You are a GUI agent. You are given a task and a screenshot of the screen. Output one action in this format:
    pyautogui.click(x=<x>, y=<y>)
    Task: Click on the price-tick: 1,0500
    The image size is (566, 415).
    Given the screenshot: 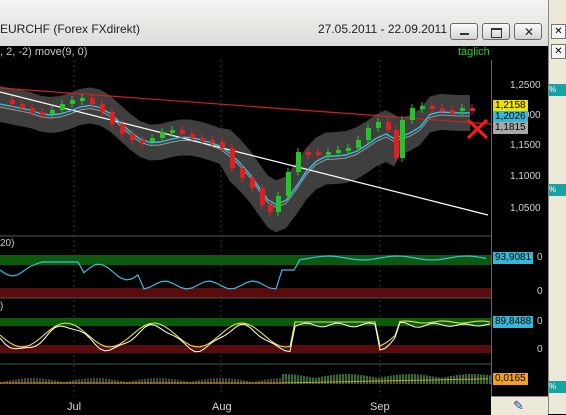 What is the action you would take?
    pyautogui.click(x=525, y=208)
    